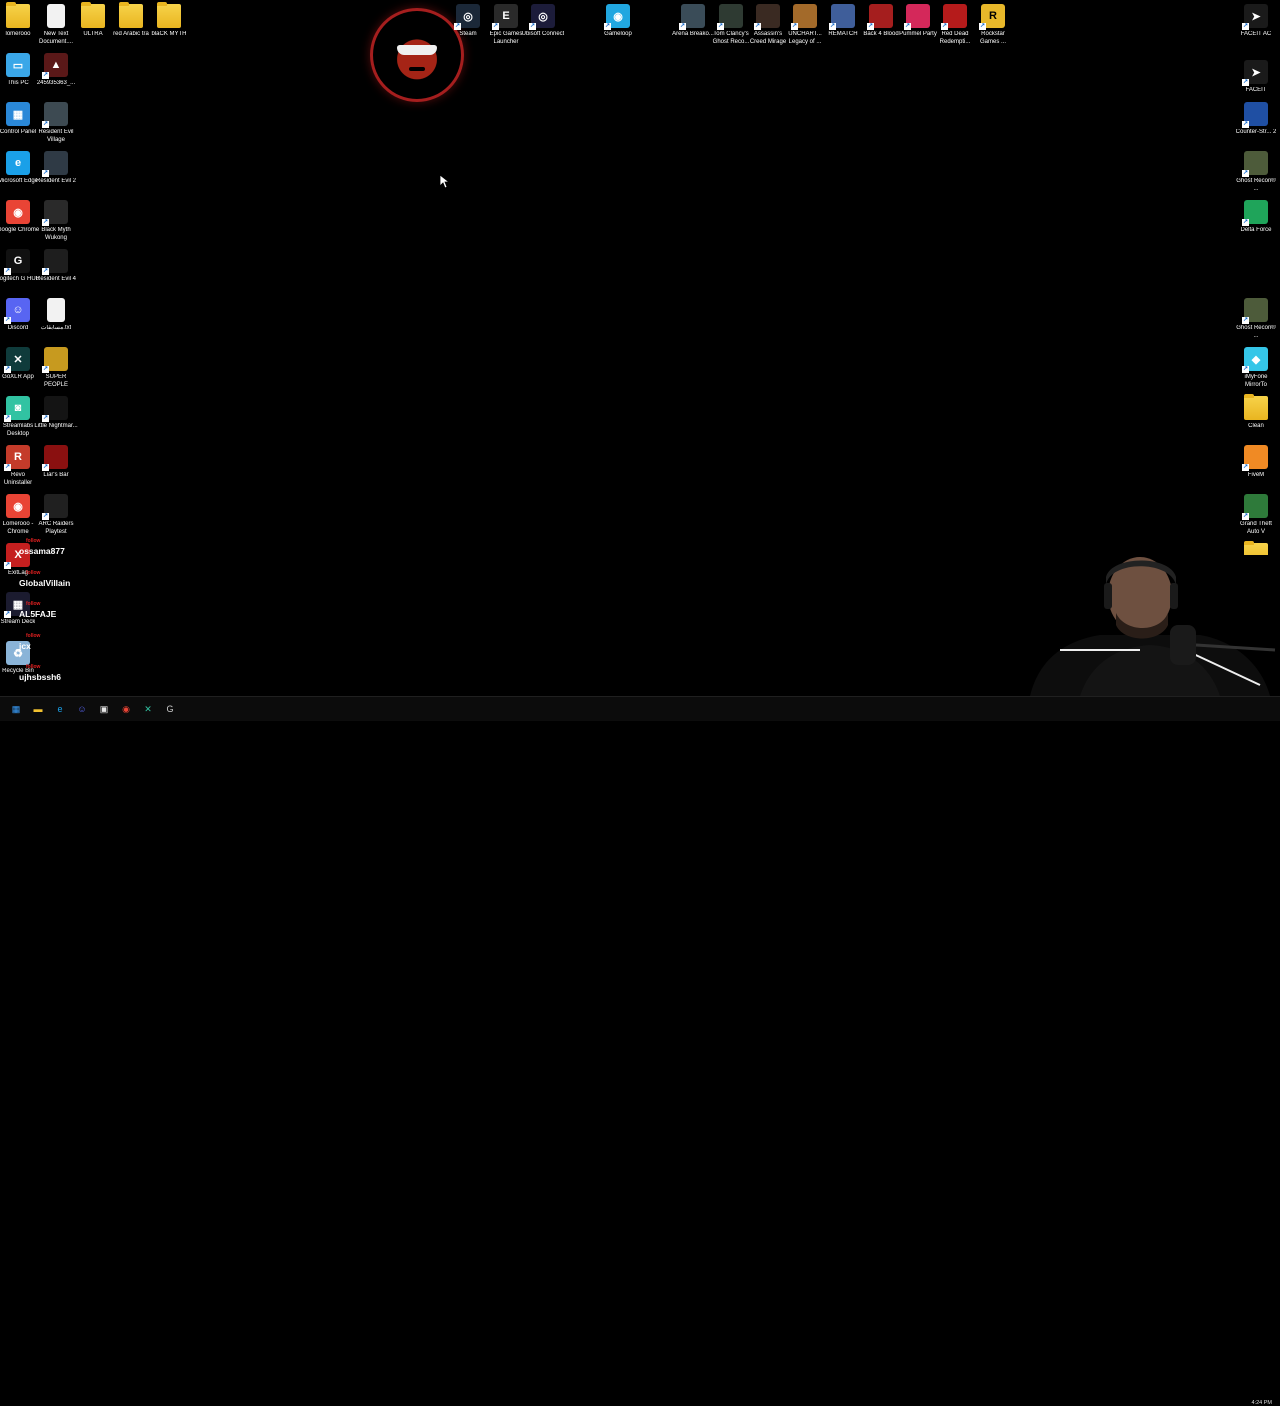 Image resolution: width=1280 pixels, height=1406 pixels. Describe the element at coordinates (45, 583) in the screenshot. I see `chat-username: GlobalVillain` at that location.